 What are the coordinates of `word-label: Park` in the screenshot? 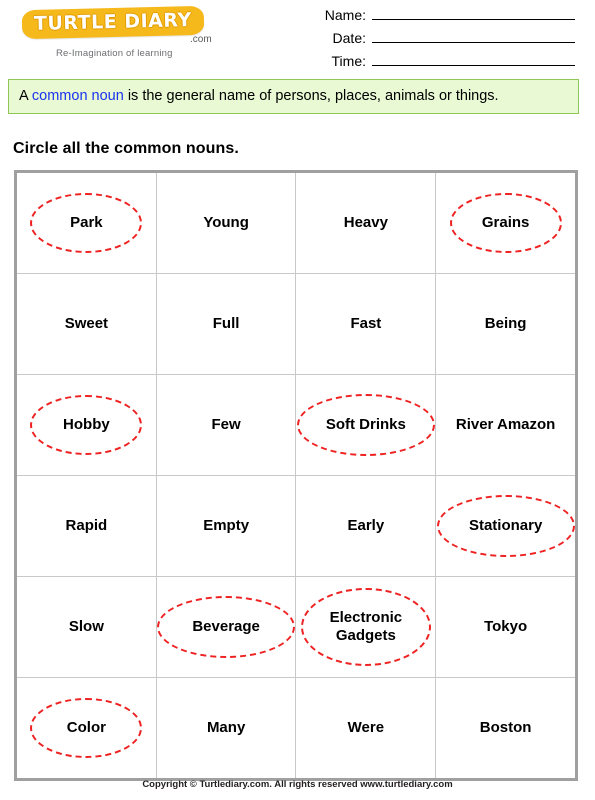 It's located at (86, 222).